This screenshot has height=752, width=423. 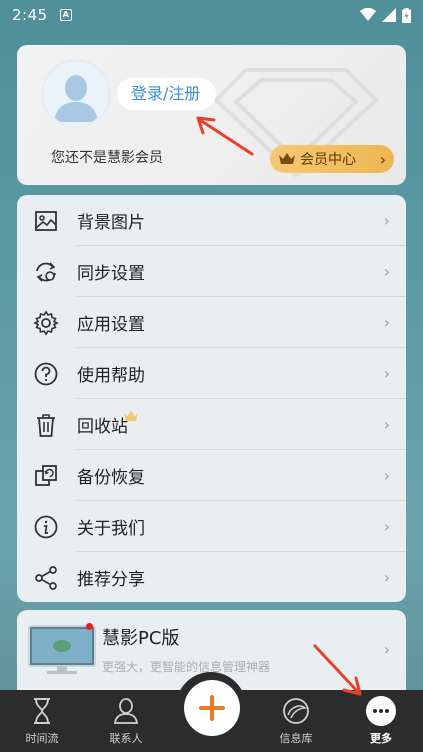 What do you see at coordinates (211, 322) in the screenshot?
I see `menu-item-app-settings: 应用设置 ›` at bounding box center [211, 322].